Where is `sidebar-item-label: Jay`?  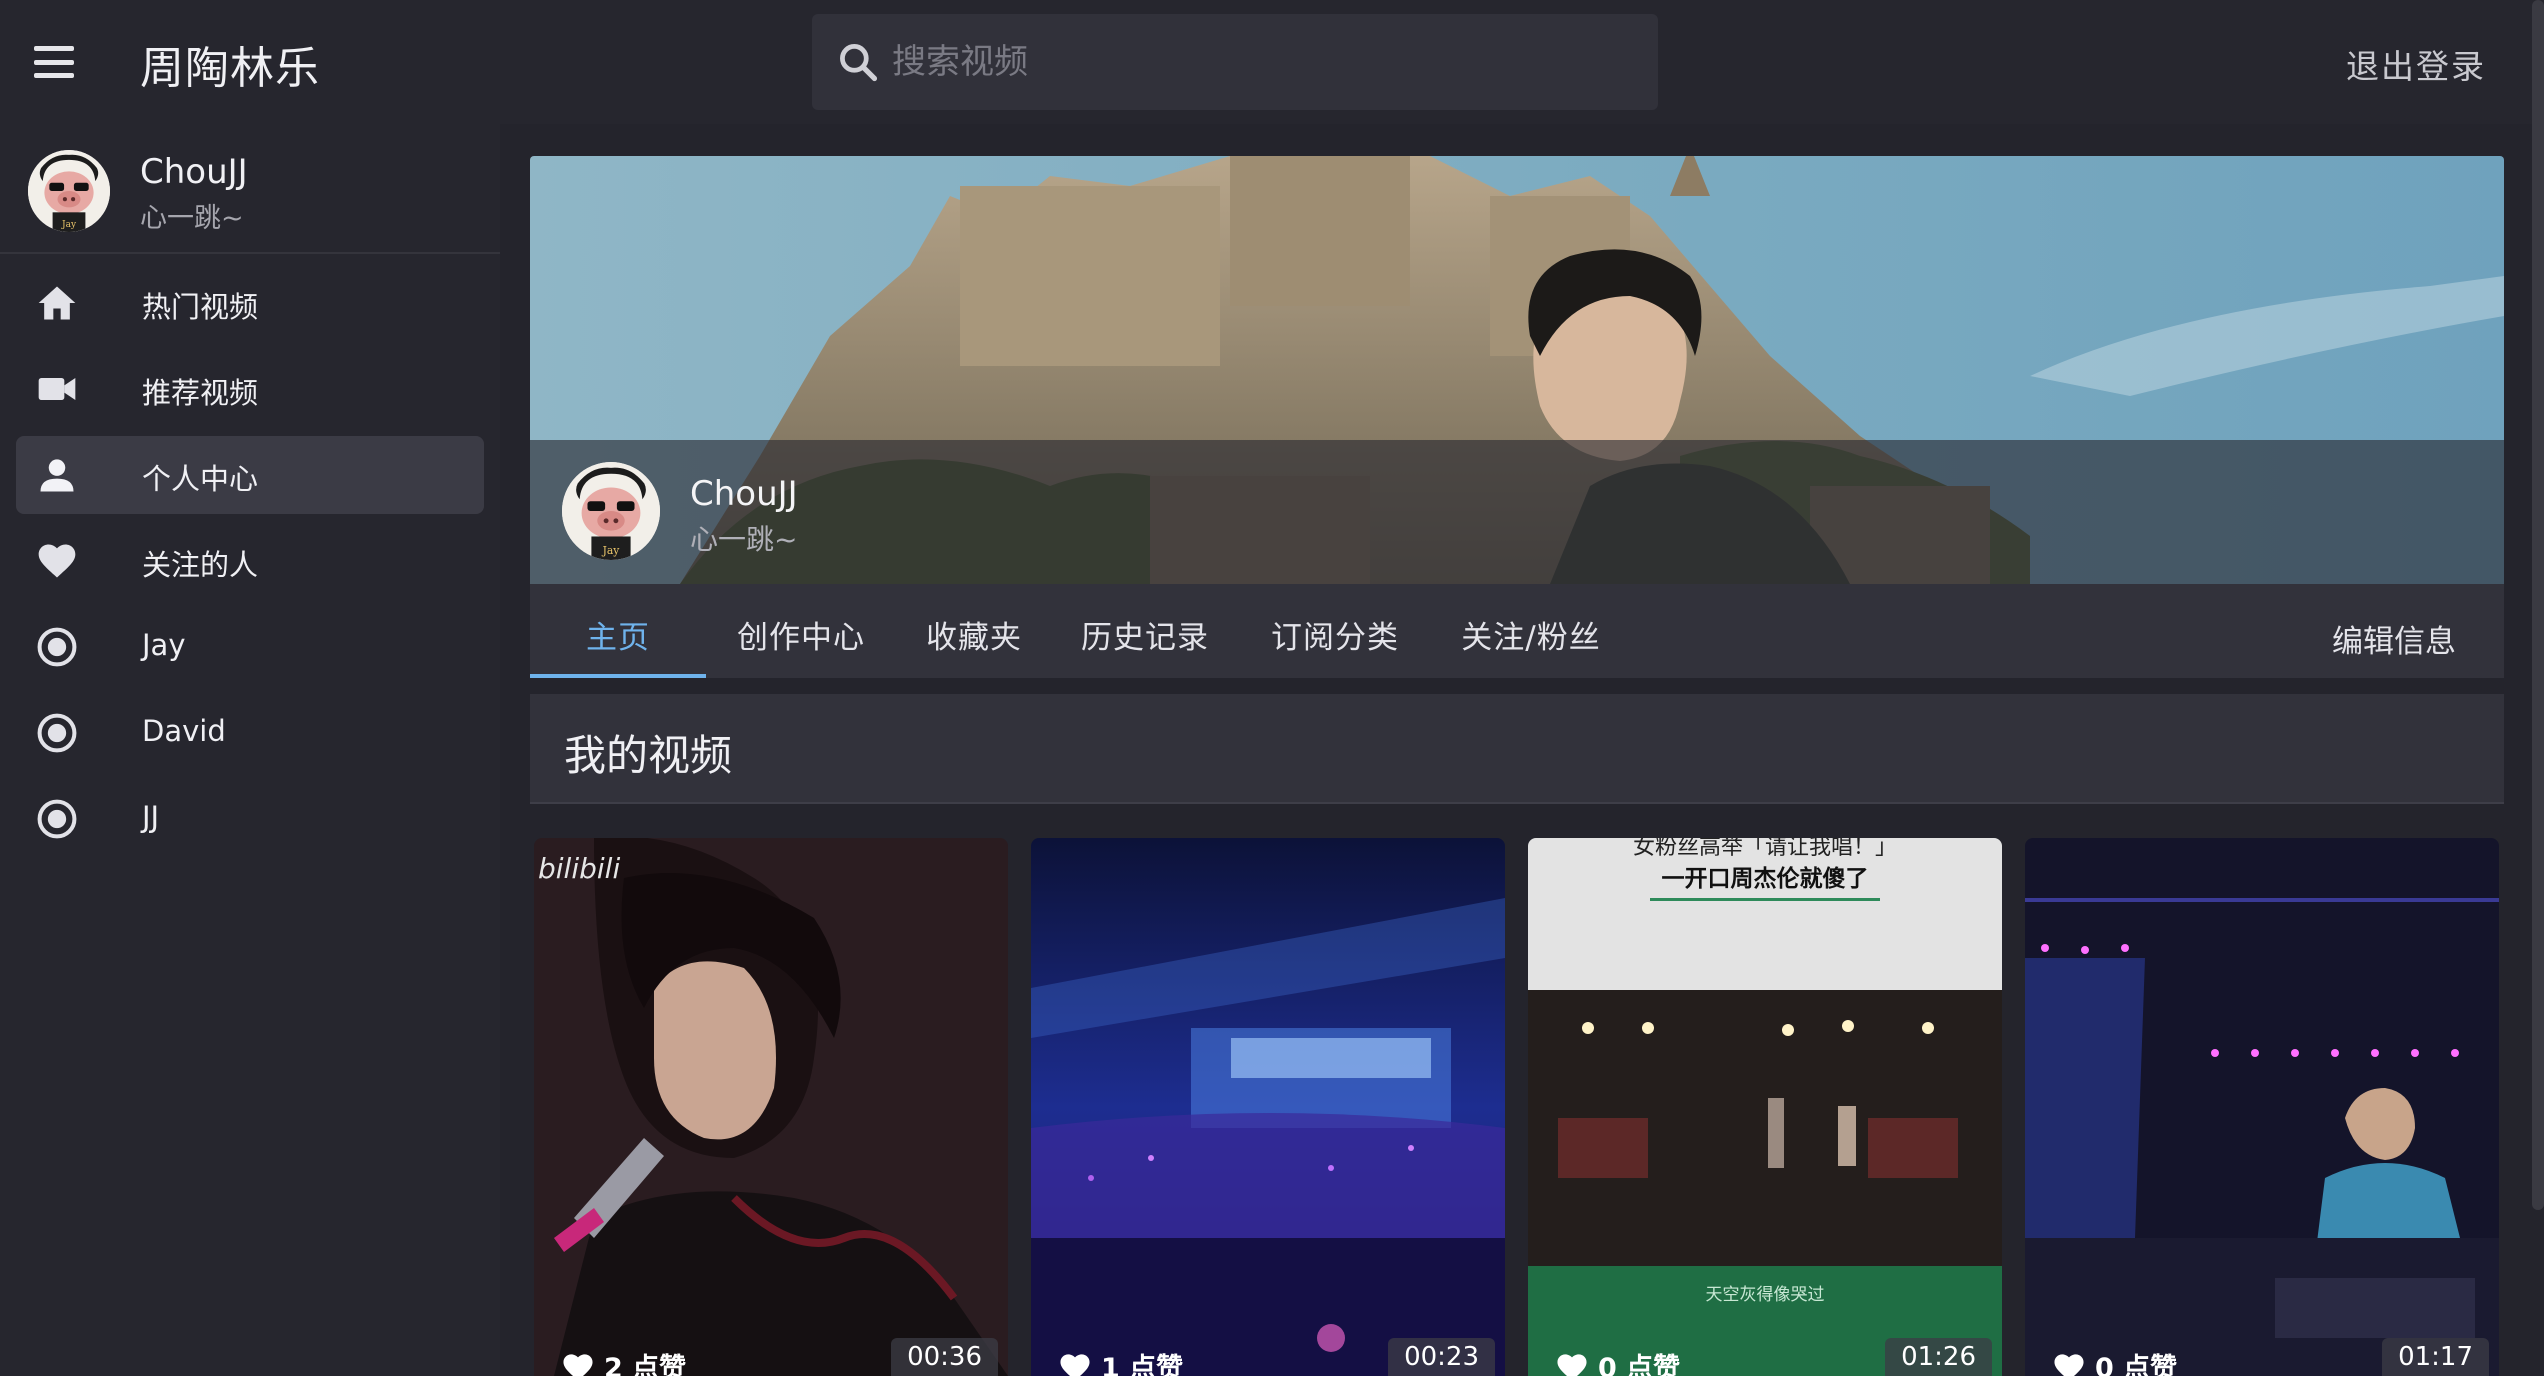 sidebar-item-label: Jay is located at coordinates (164, 645).